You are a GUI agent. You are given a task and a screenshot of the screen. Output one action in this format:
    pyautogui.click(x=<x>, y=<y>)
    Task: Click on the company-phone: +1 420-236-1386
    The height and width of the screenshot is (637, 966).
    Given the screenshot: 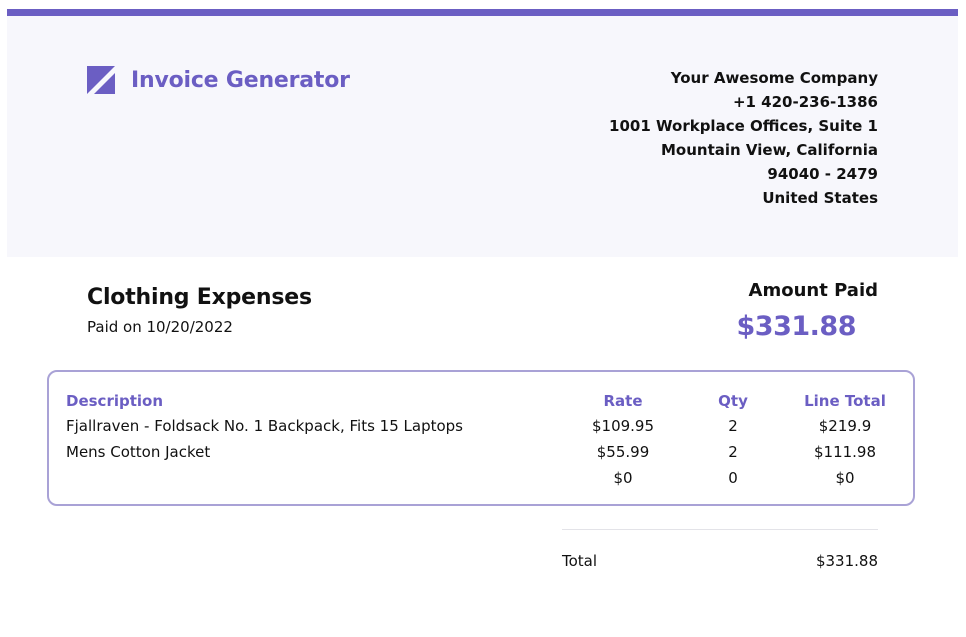 What is the action you would take?
    pyautogui.click(x=805, y=102)
    